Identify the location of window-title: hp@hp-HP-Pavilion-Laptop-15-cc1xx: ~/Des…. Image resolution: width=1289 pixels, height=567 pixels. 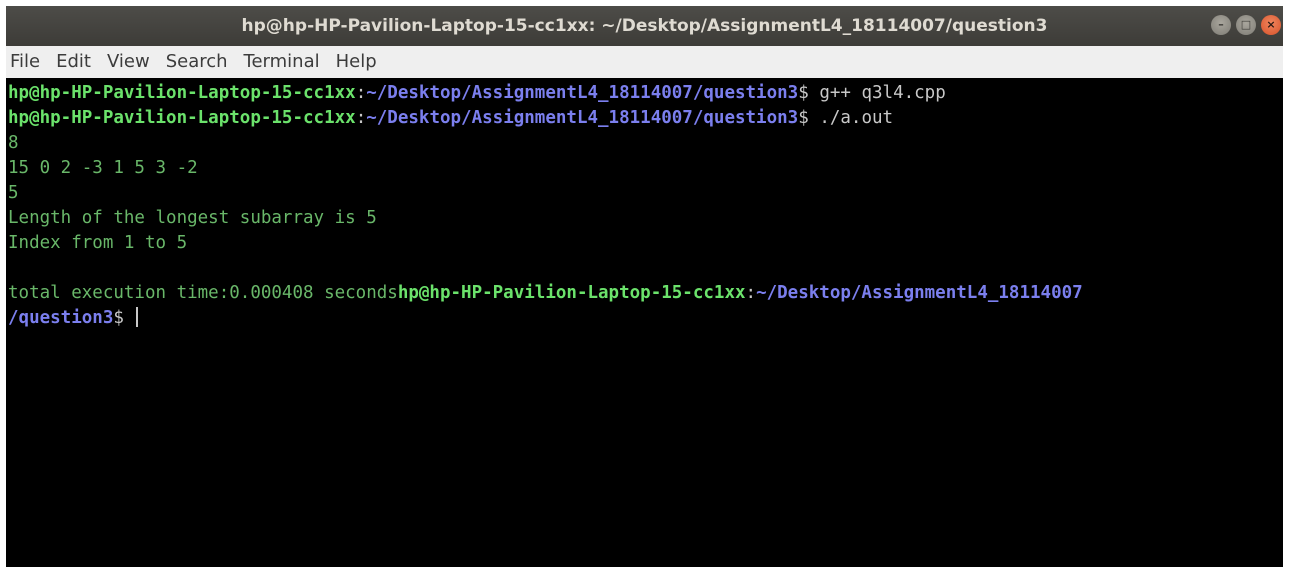
(644, 26).